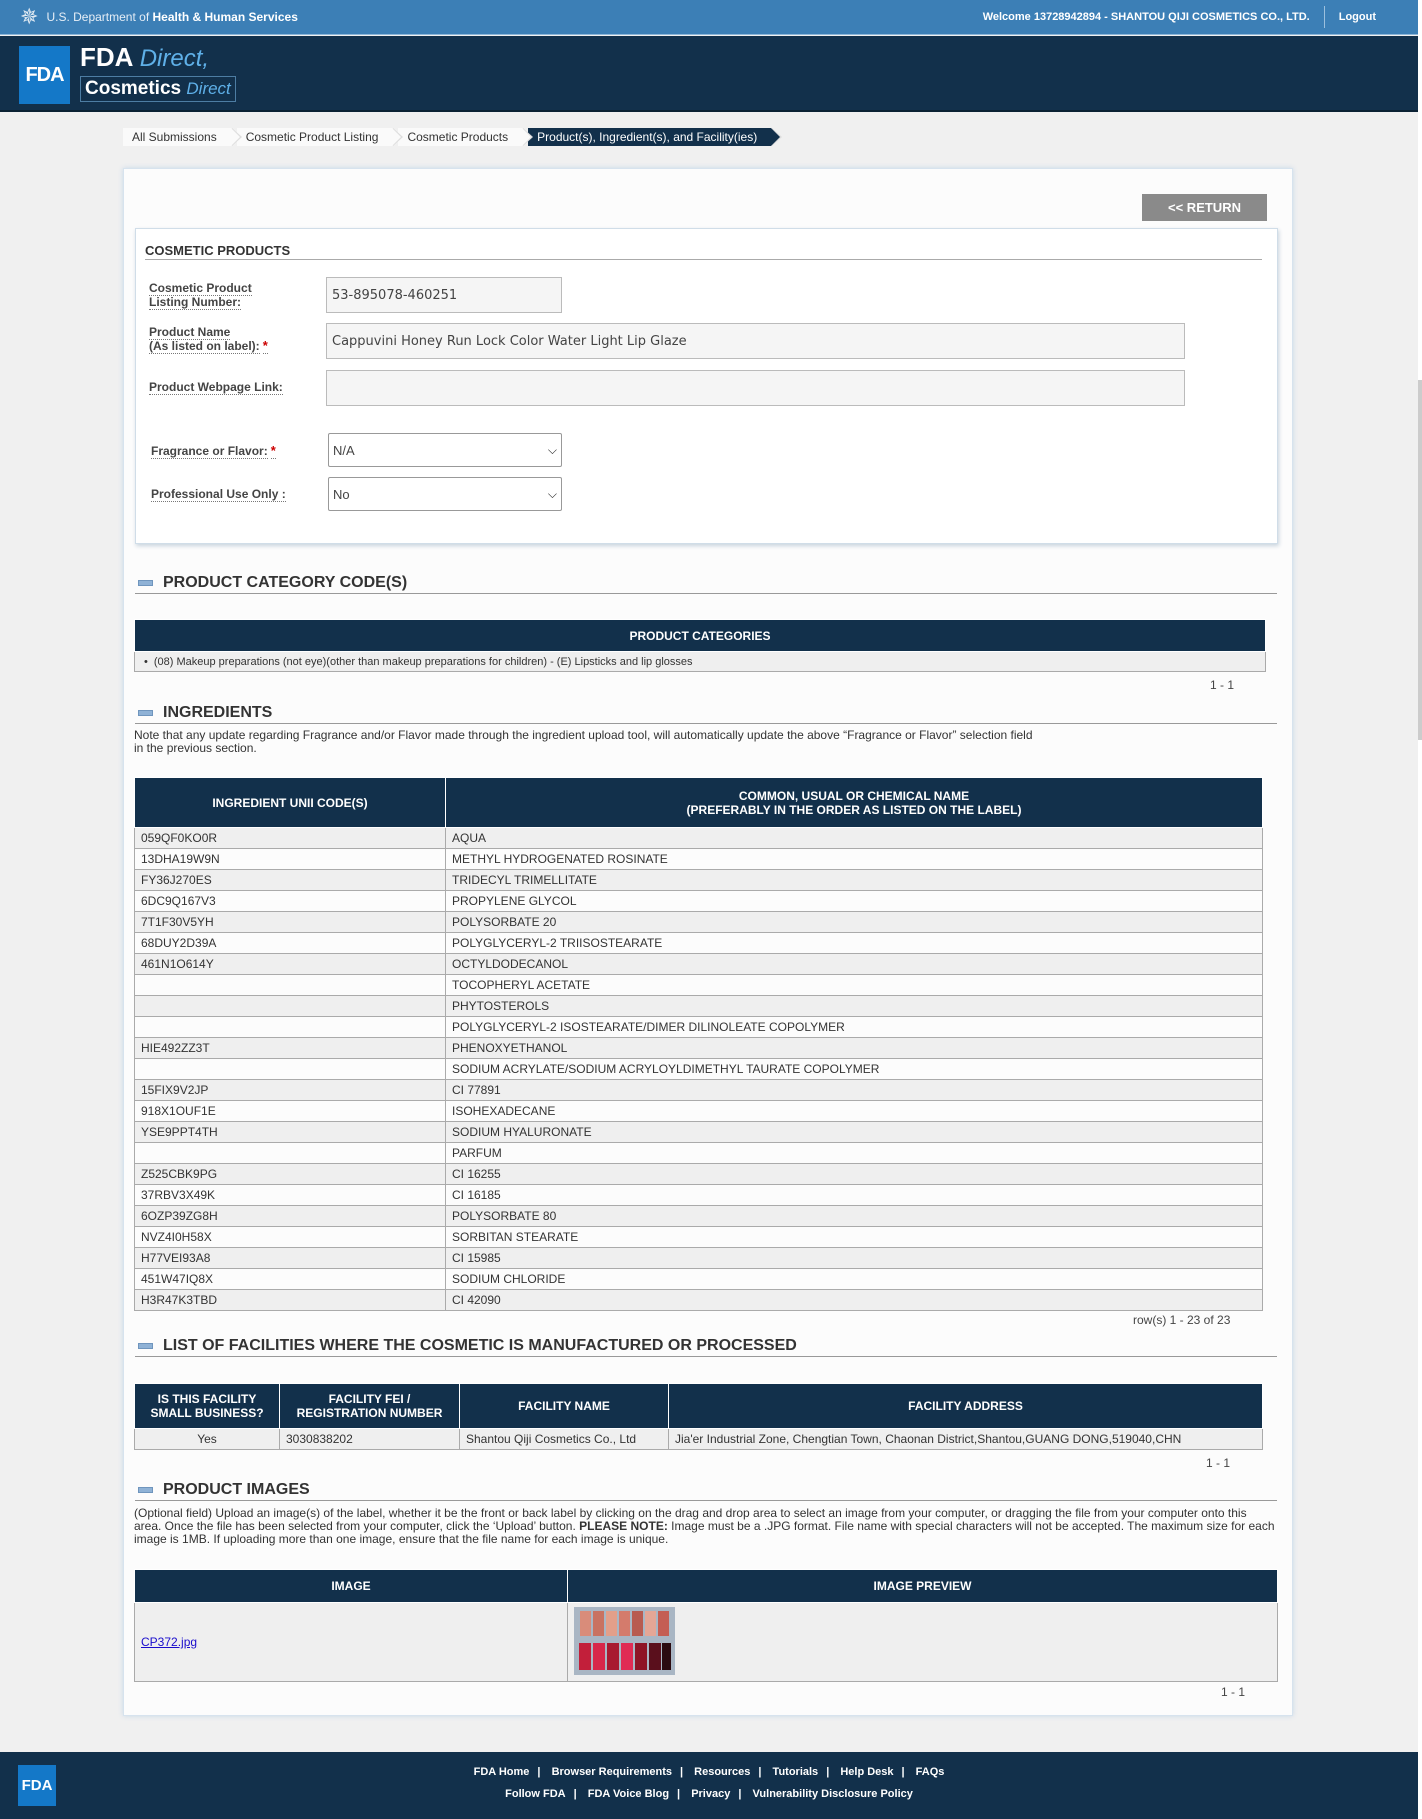  What do you see at coordinates (344, 450) in the screenshot?
I see `fragrance-selected-value: N/A` at bounding box center [344, 450].